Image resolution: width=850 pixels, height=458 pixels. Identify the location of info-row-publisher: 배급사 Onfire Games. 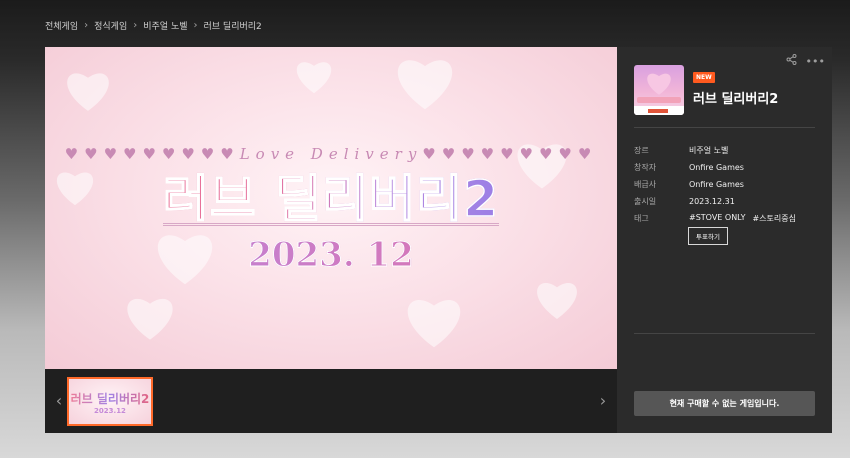
(729, 184).